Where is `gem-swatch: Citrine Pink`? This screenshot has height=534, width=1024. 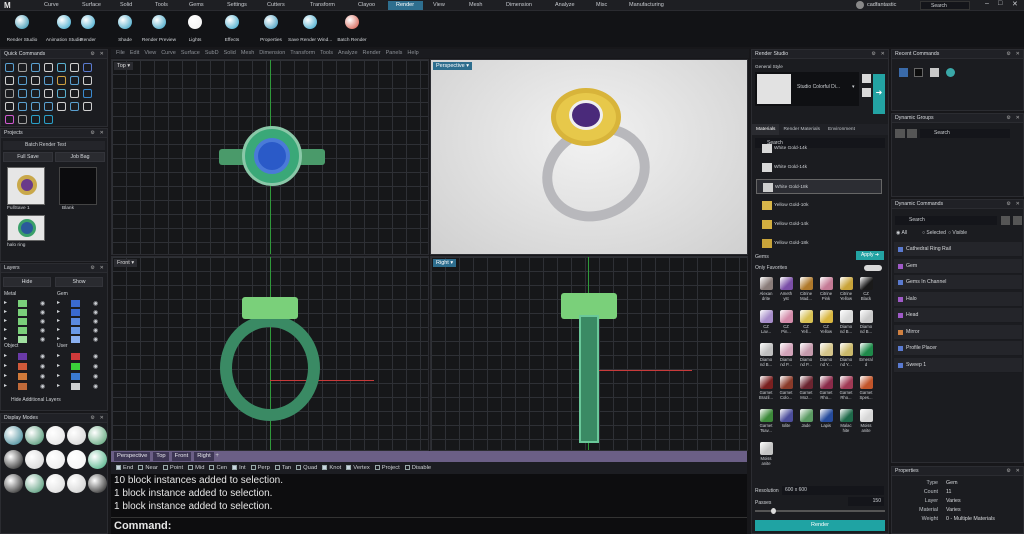
gem-swatch: Citrine Pink is located at coordinates (826, 291).